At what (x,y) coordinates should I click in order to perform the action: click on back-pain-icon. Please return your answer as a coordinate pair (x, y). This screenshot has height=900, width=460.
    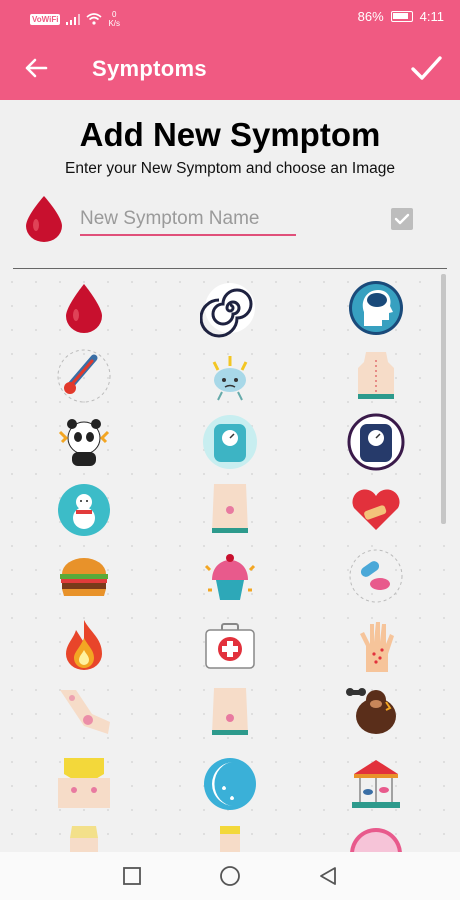
    Looking at the image, I should click on (376, 376).